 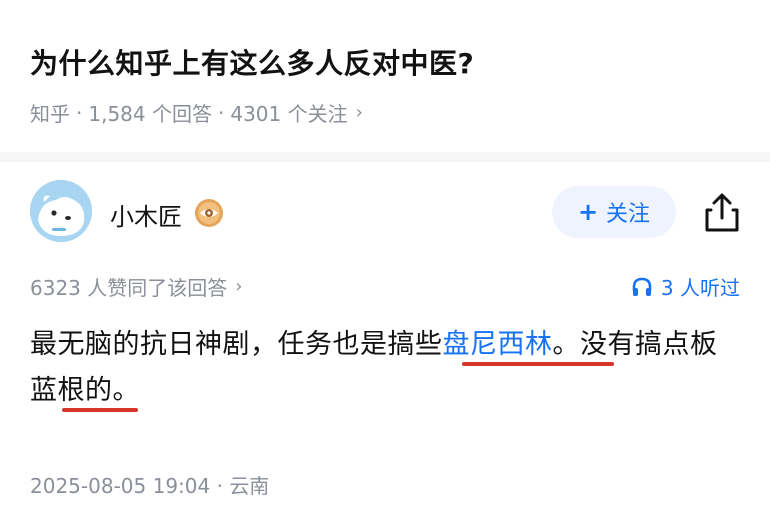 I want to click on answer-count: 1,584 个回答, so click(x=150, y=114).